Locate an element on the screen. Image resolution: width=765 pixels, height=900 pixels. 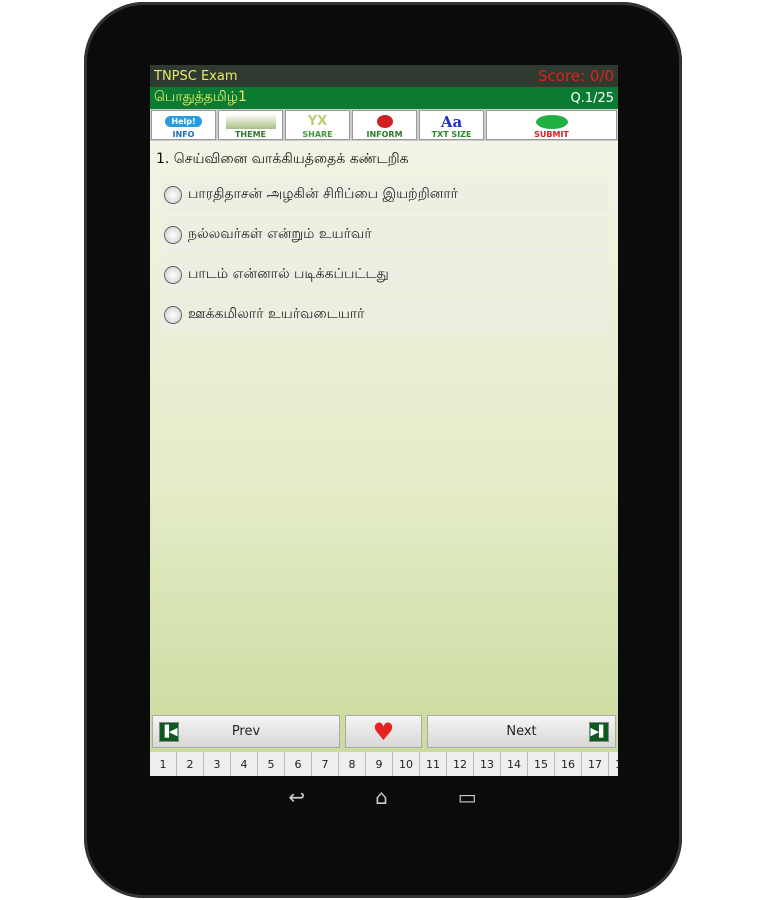
system-nav-bar: ↩ ⌂ ▭ is located at coordinates (382, 797).